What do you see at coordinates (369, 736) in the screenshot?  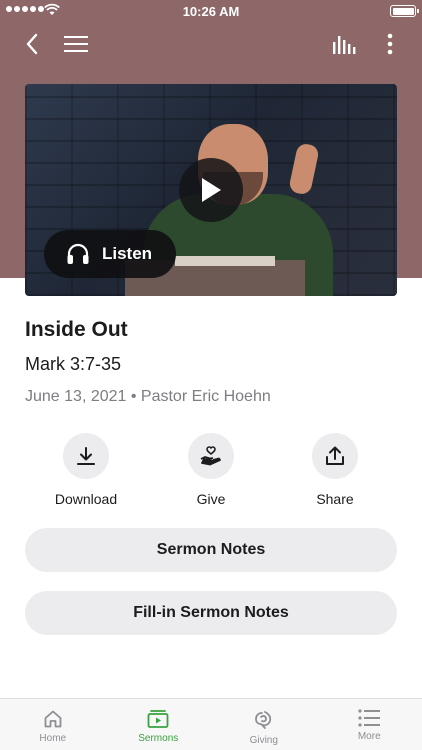 I see `tab-more-label: More` at bounding box center [369, 736].